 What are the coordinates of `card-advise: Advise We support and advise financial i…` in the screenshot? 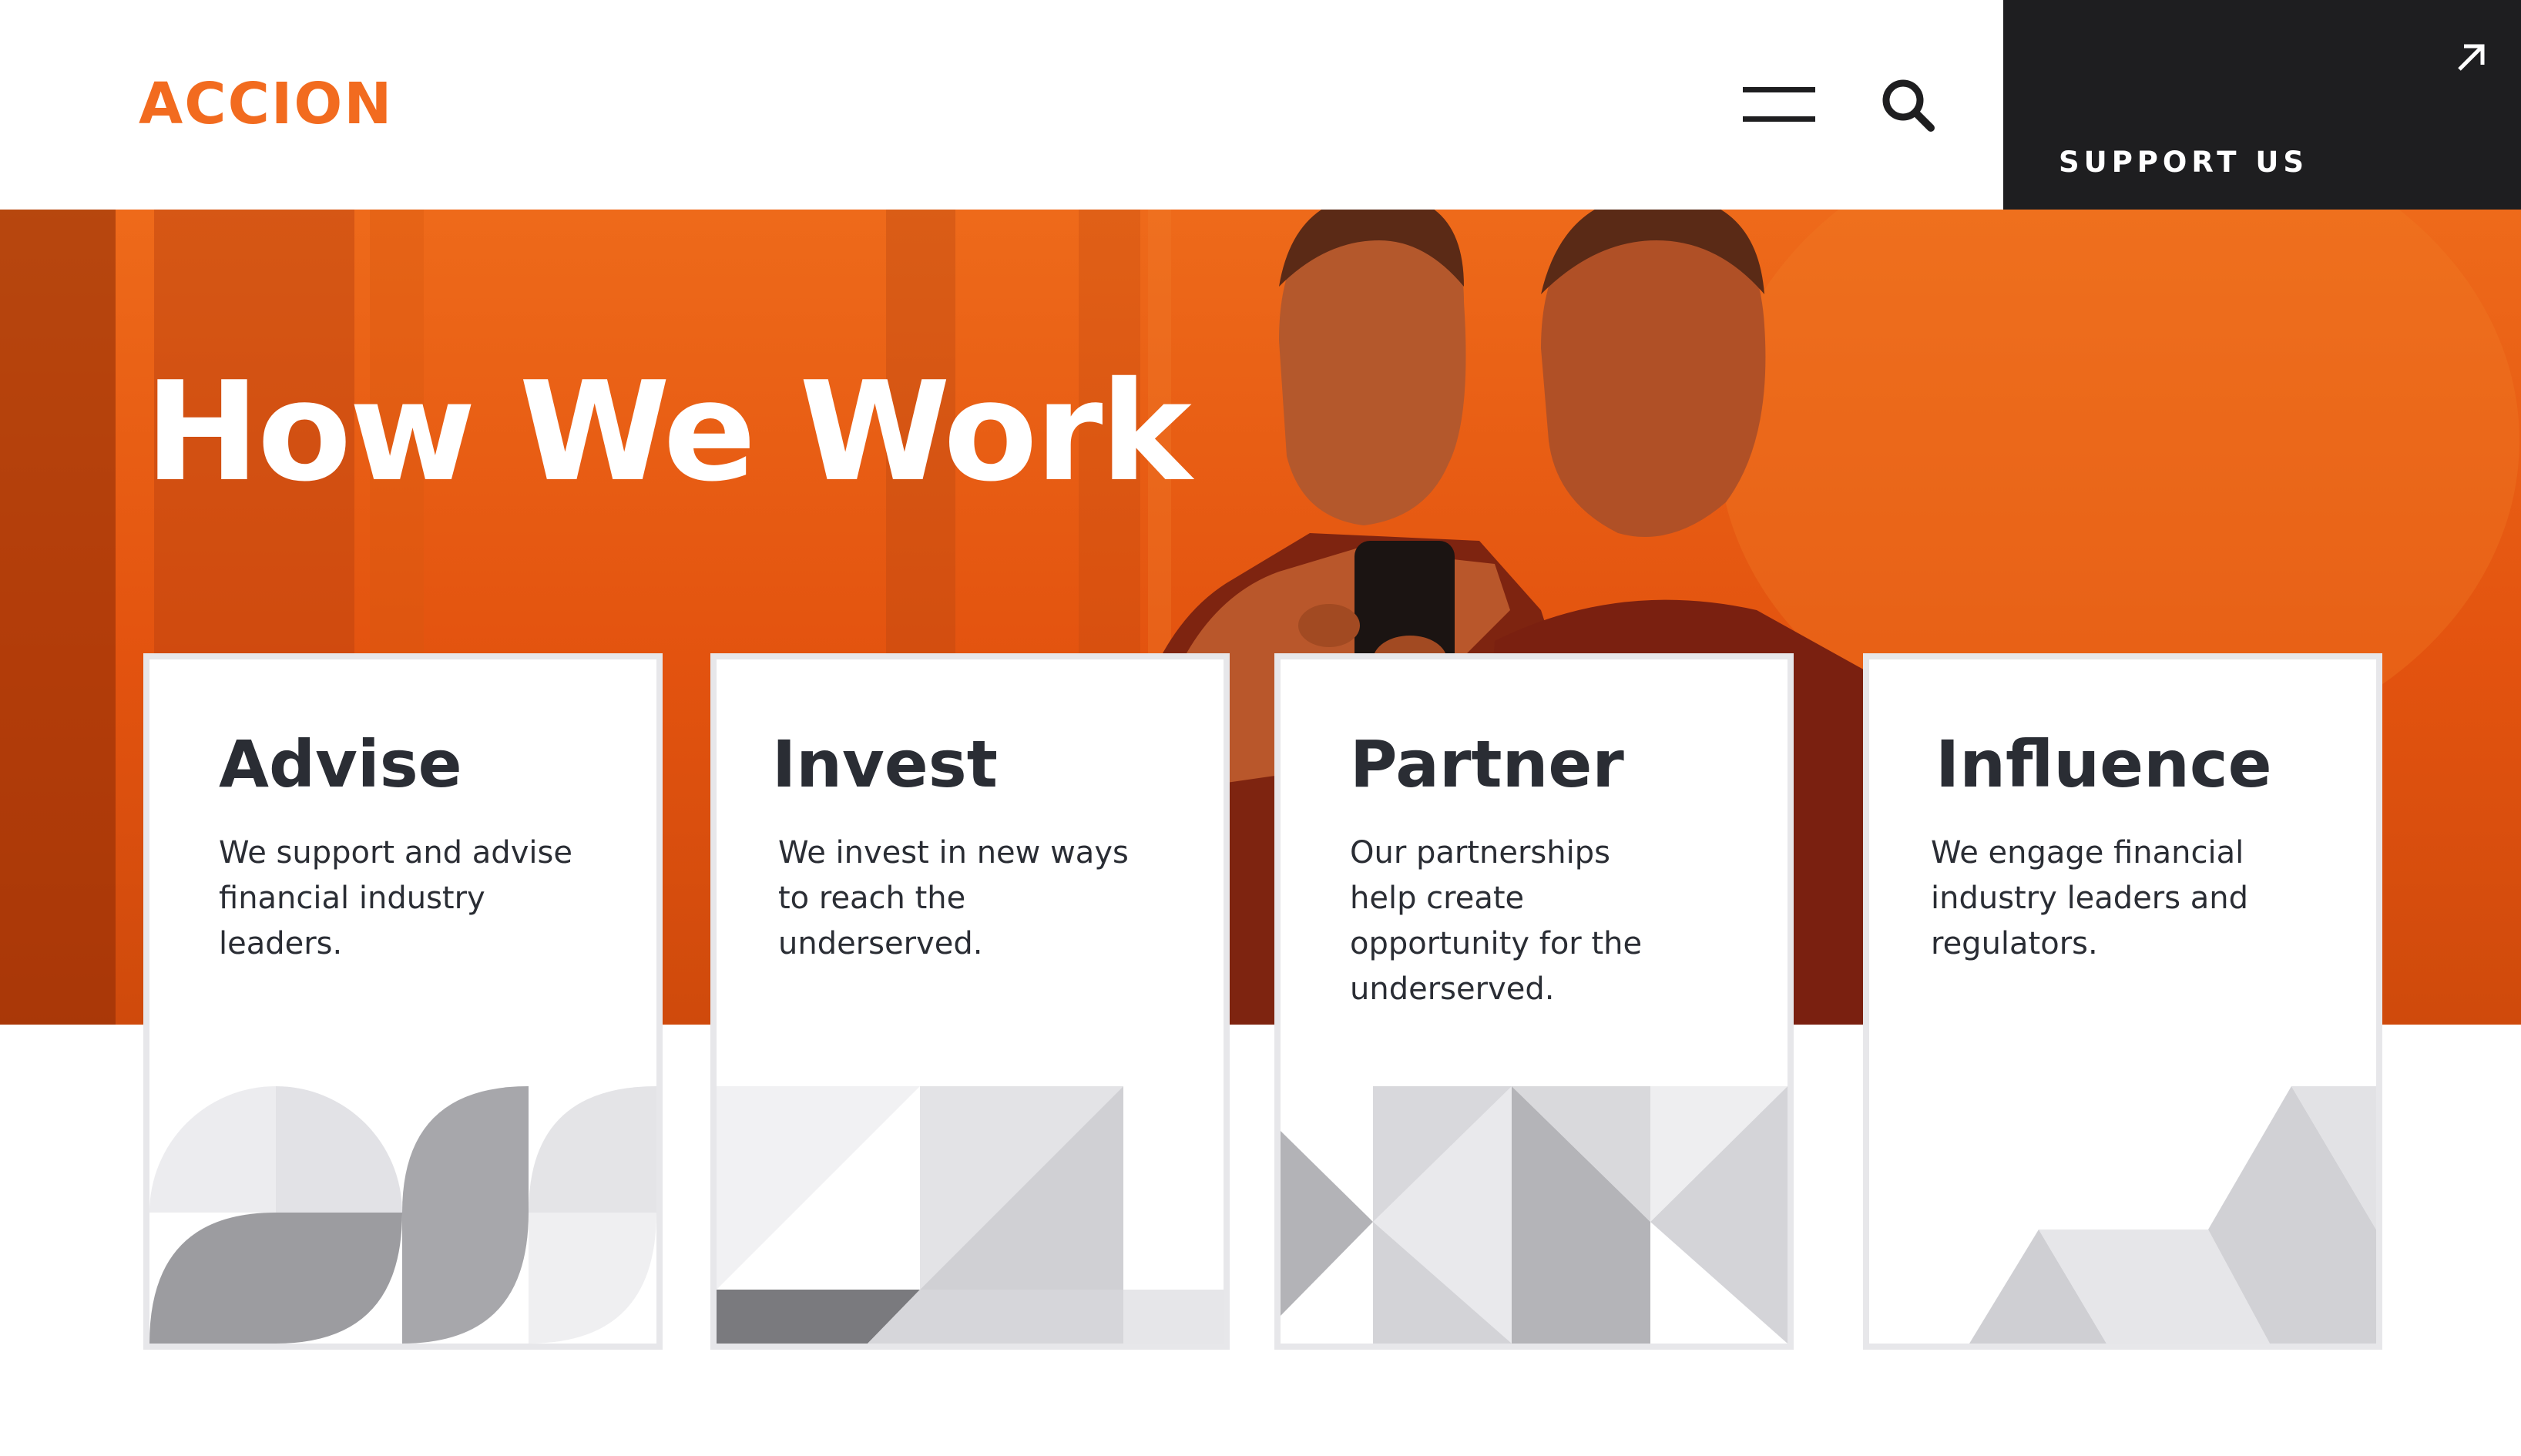 It's located at (403, 1002).